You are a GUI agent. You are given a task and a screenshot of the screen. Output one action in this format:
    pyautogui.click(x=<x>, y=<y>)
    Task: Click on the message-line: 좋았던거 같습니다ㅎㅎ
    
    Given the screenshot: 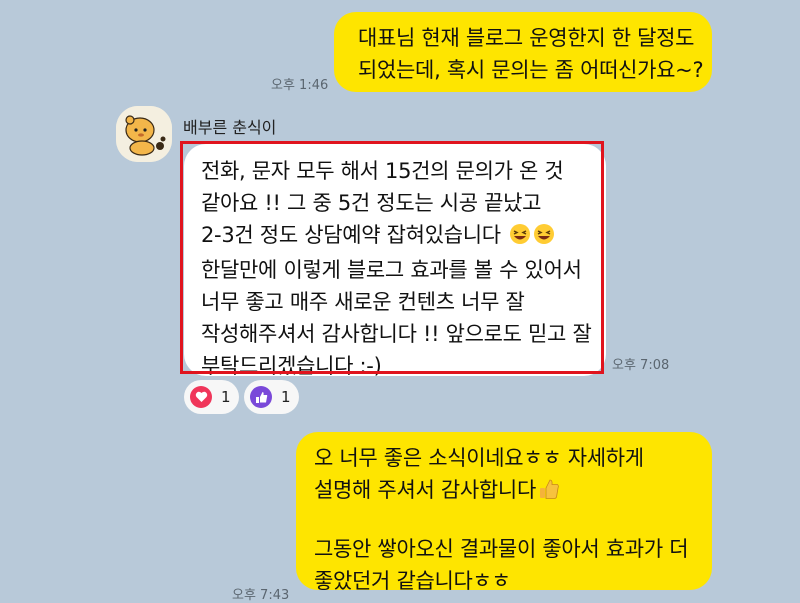 What is the action you would take?
    pyautogui.click(x=412, y=581)
    